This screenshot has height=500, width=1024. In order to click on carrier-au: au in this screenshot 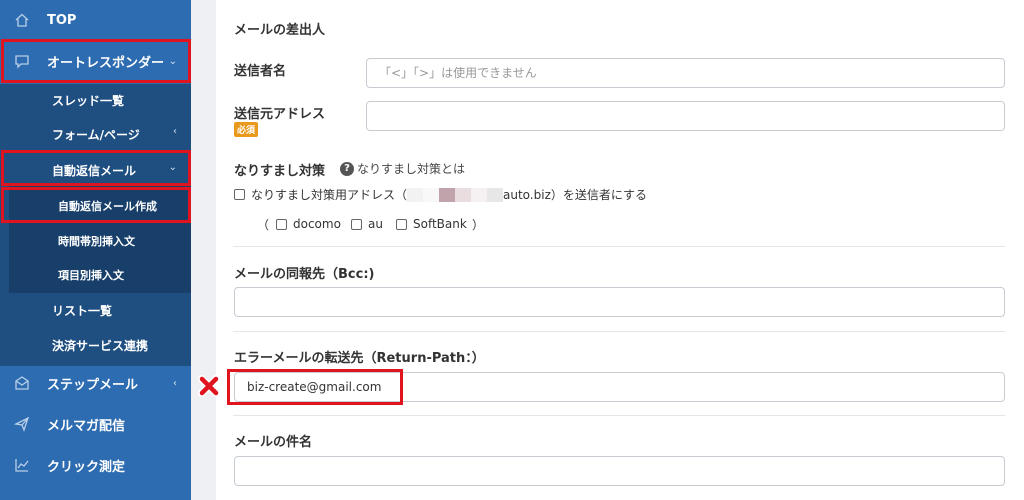, I will do `click(367, 224)`.